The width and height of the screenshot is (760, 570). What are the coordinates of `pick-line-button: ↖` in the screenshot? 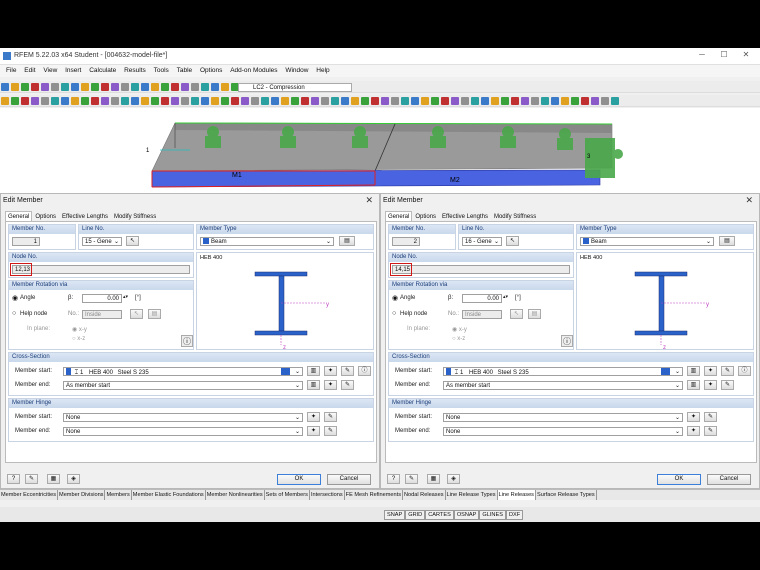 It's located at (512, 241).